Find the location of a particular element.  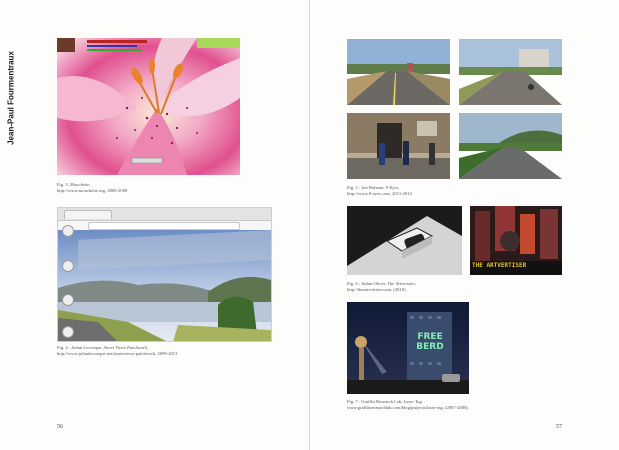

browser-toolbar is located at coordinates (164, 214).